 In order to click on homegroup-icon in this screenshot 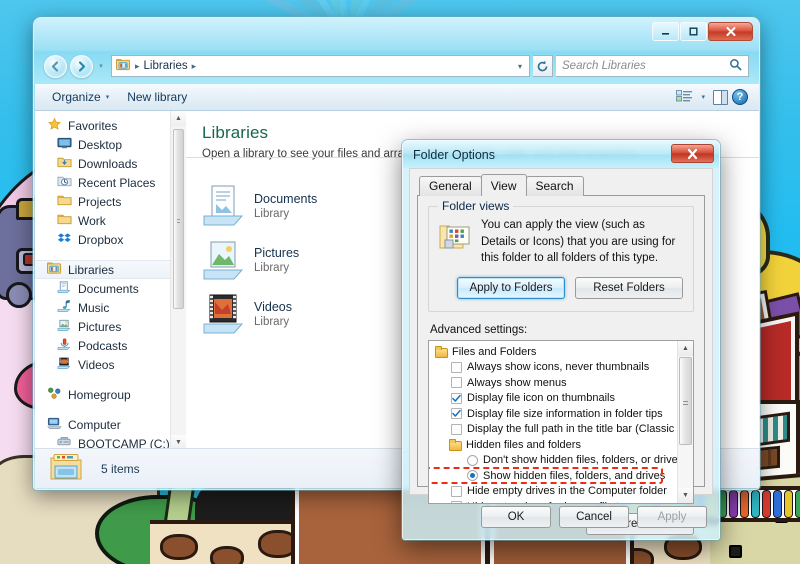, I will do `click(54, 394)`.